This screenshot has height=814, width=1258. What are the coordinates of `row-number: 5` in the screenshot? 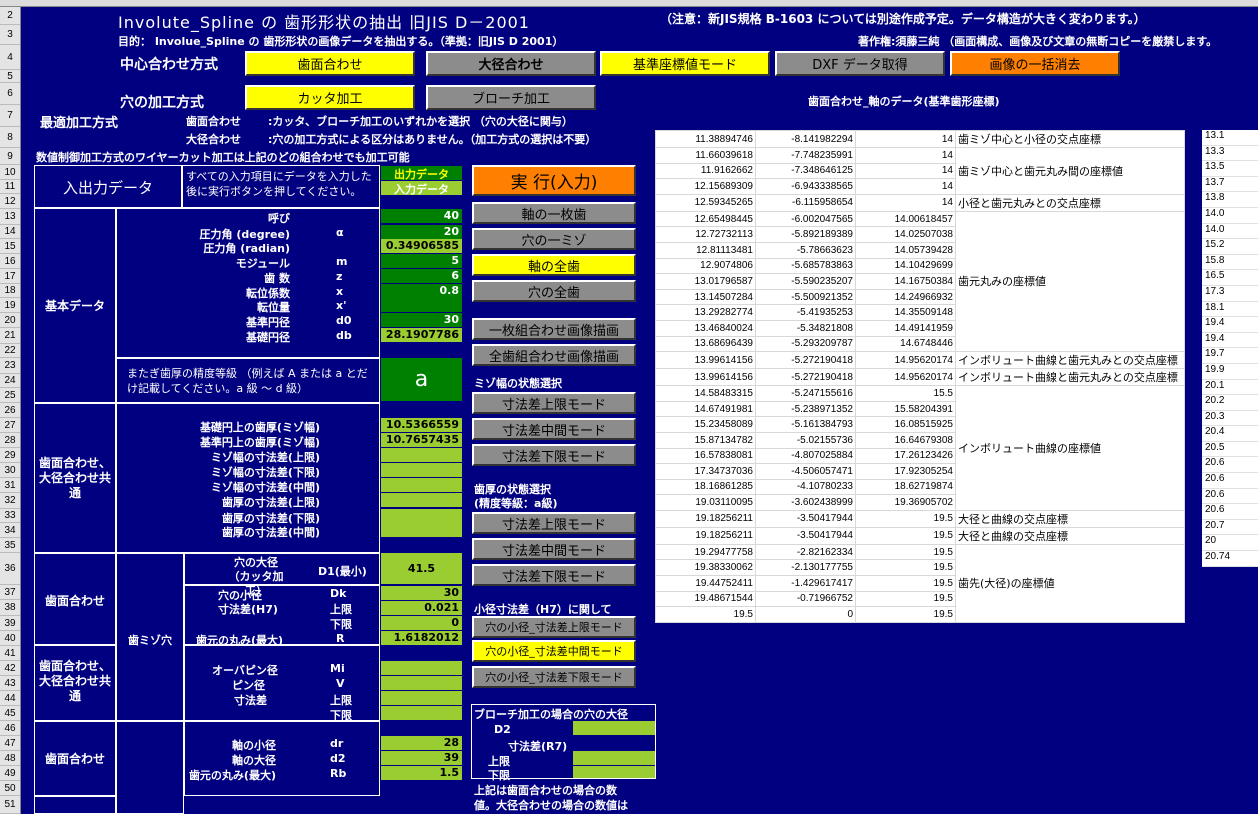 It's located at (10, 76).